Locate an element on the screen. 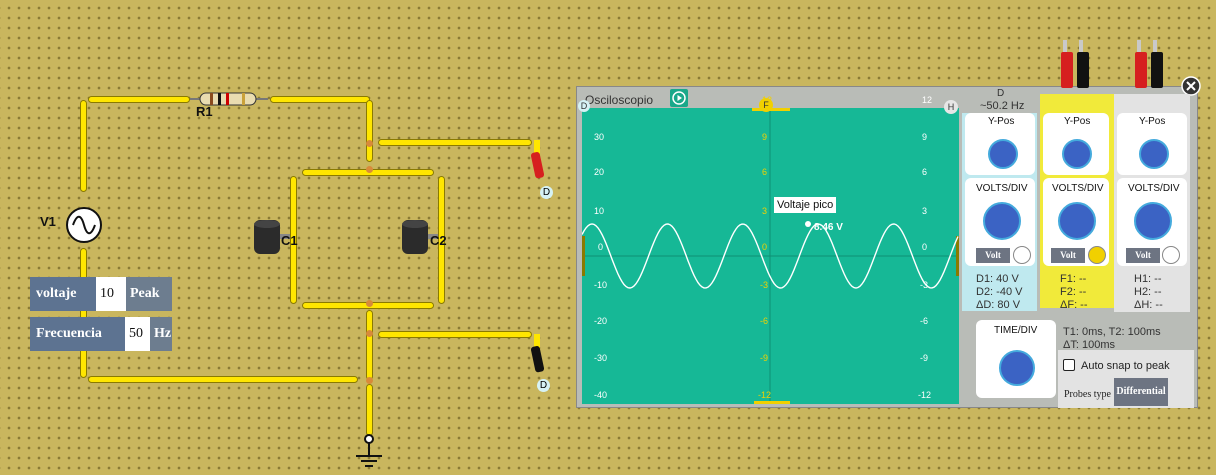  ground-icon is located at coordinates (369, 451).